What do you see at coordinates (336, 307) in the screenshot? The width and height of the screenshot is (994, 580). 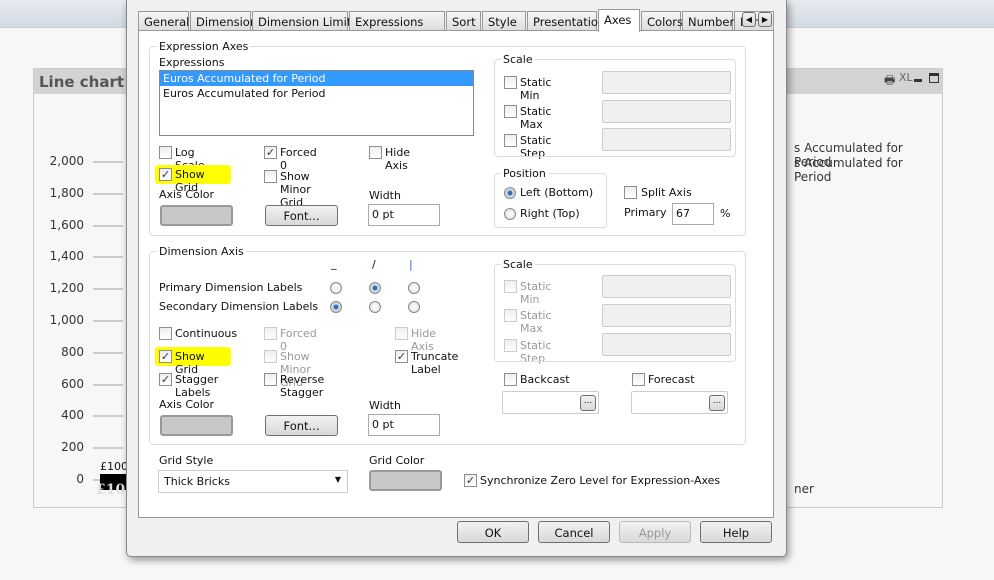 I see `secondary-horizontal-radio` at bounding box center [336, 307].